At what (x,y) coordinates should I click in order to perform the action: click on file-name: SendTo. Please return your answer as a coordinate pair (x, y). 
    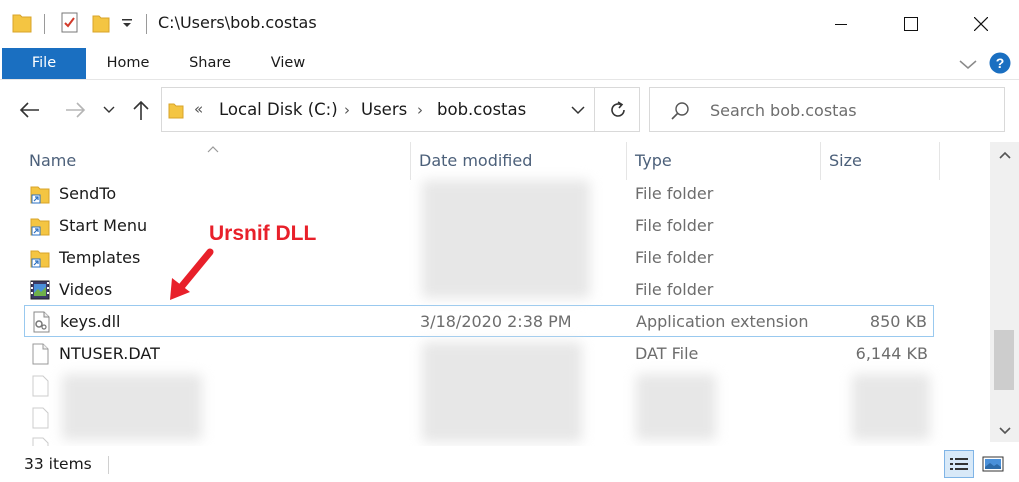
    Looking at the image, I should click on (88, 193).